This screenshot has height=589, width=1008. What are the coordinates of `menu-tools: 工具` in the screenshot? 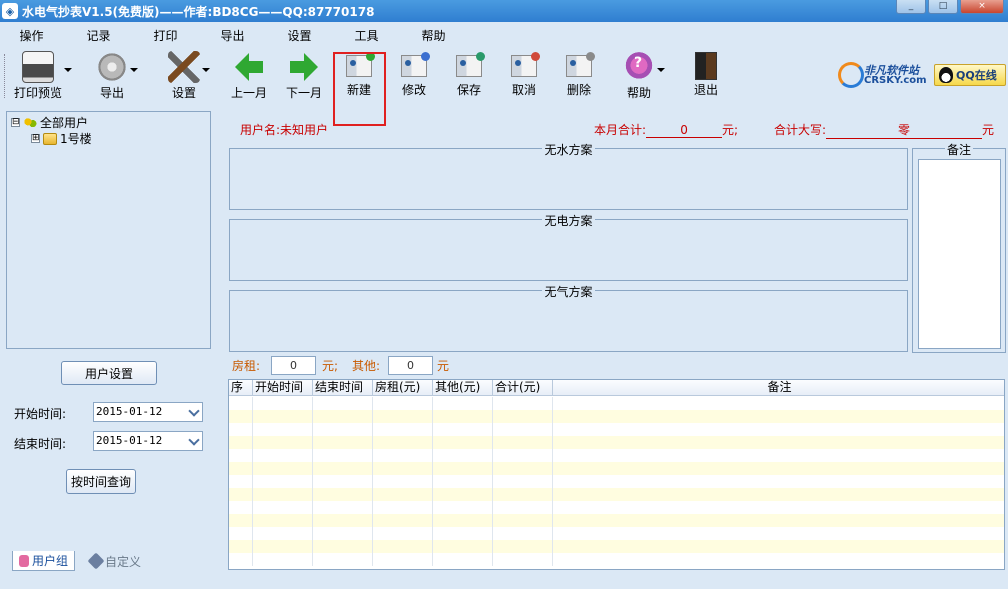 It's located at (366, 35).